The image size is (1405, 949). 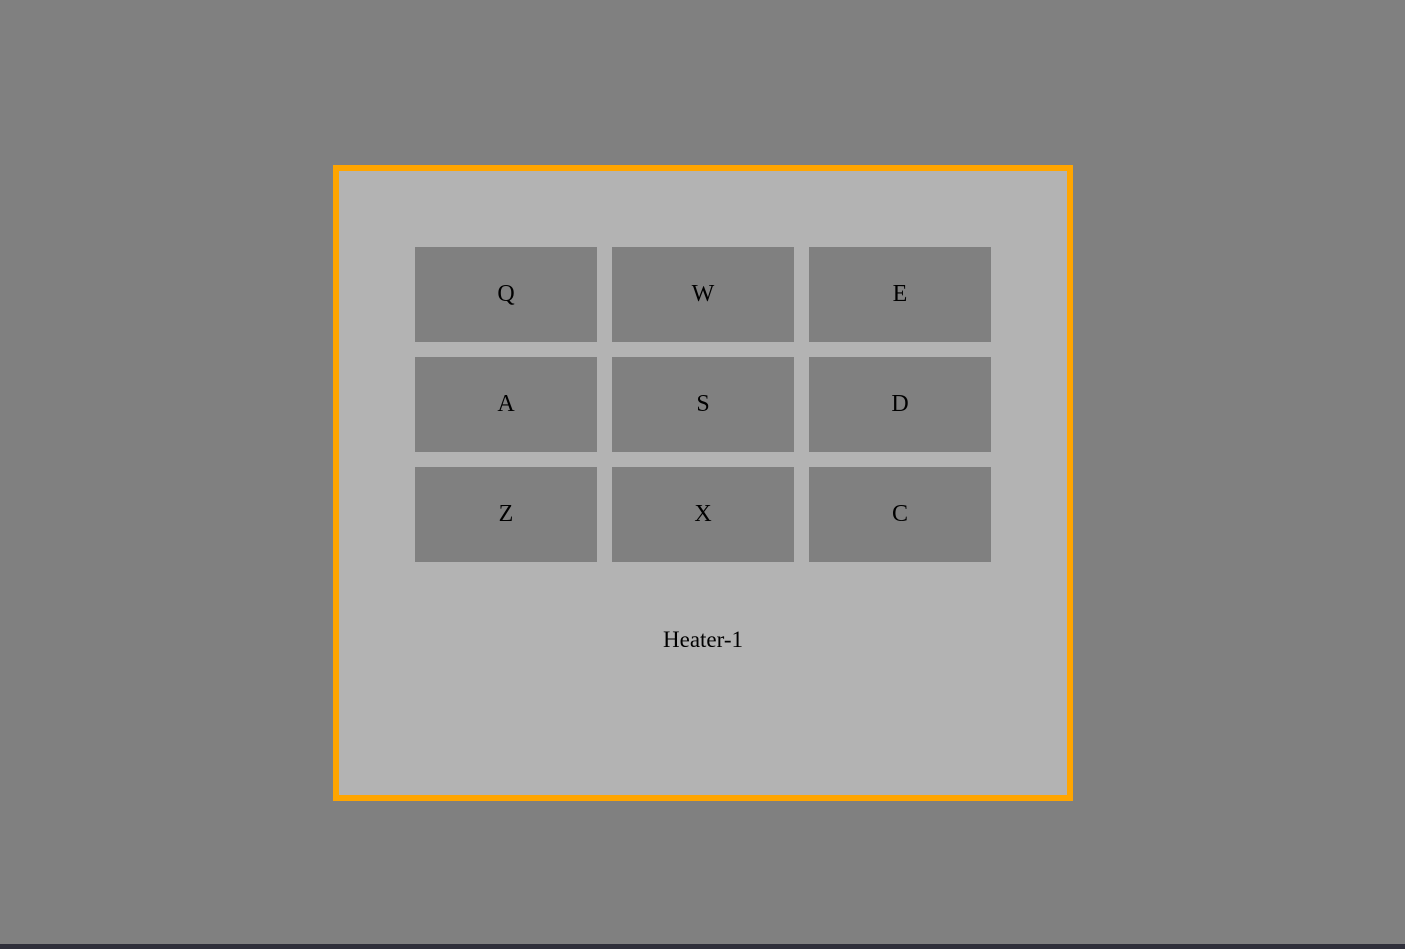 What do you see at coordinates (900, 294) in the screenshot?
I see `drum-pad-e: E` at bounding box center [900, 294].